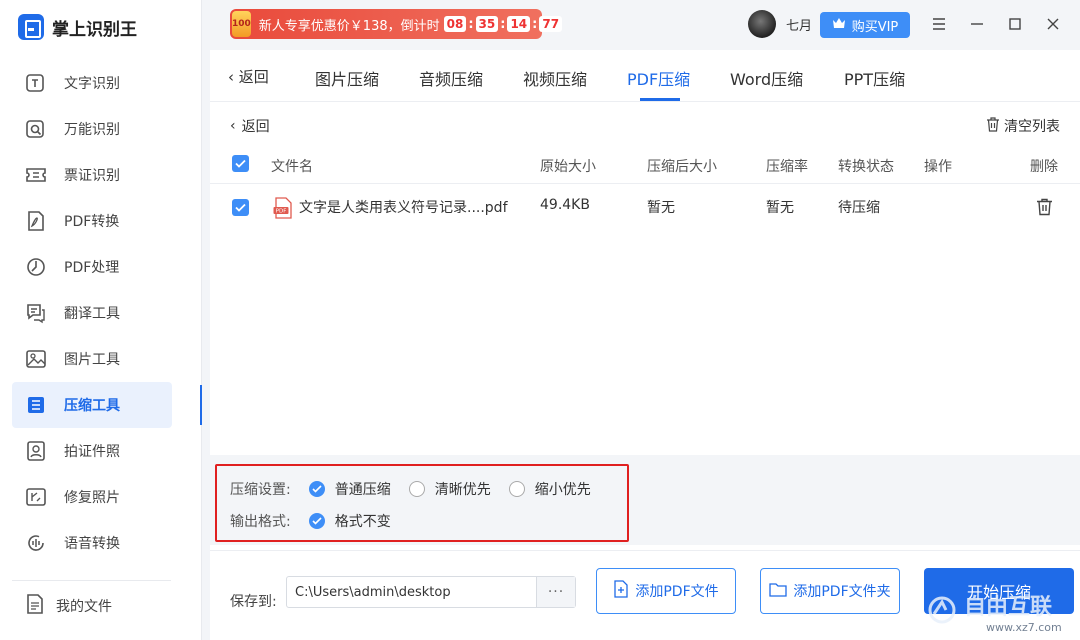 Image resolution: width=1080 pixels, height=640 pixels. Describe the element at coordinates (92, 222) in the screenshot. I see `sidebar-item-label: PDF转换` at that location.